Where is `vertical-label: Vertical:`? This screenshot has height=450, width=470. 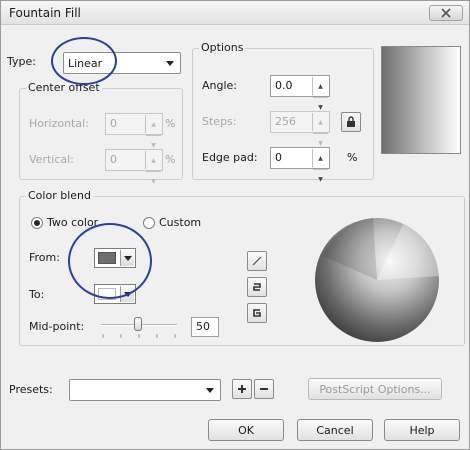 vertical-label: Vertical: is located at coordinates (51, 159).